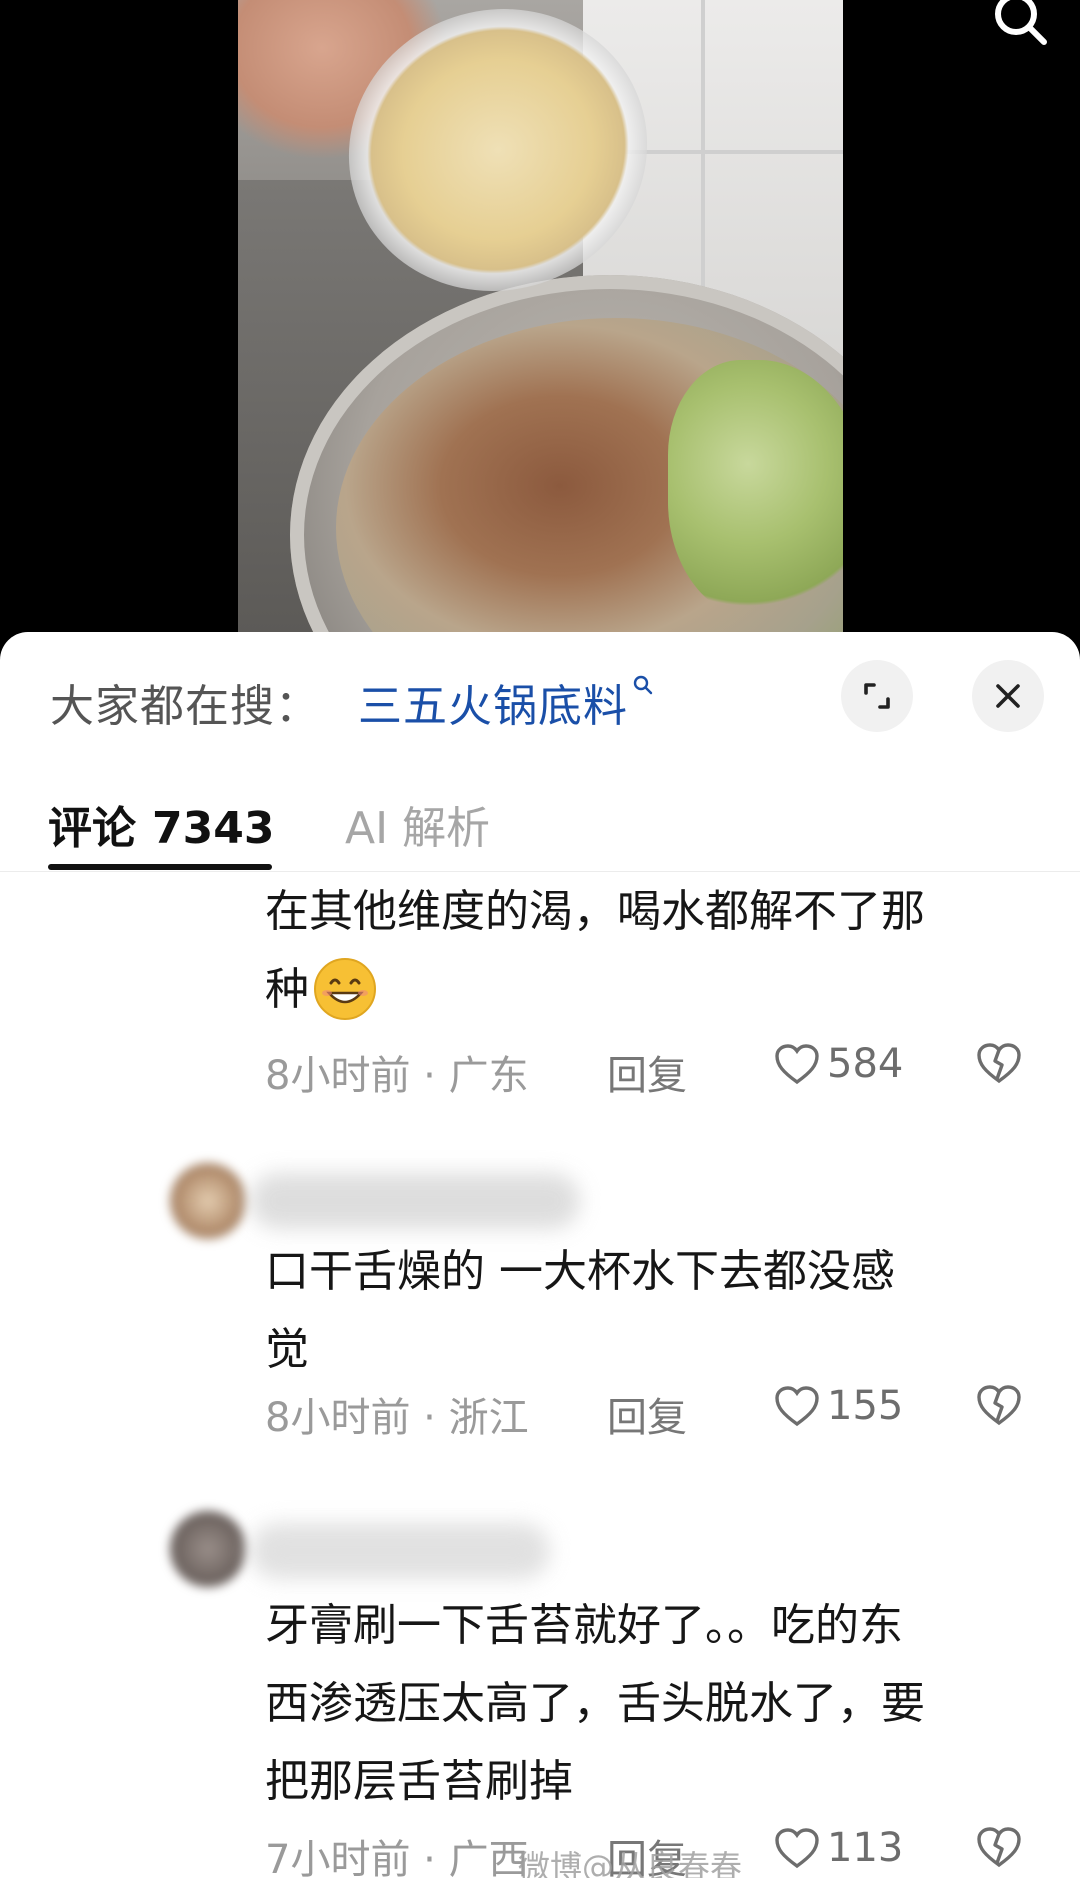  Describe the element at coordinates (345, 989) in the screenshot. I see `grinning-face-emoji` at that location.